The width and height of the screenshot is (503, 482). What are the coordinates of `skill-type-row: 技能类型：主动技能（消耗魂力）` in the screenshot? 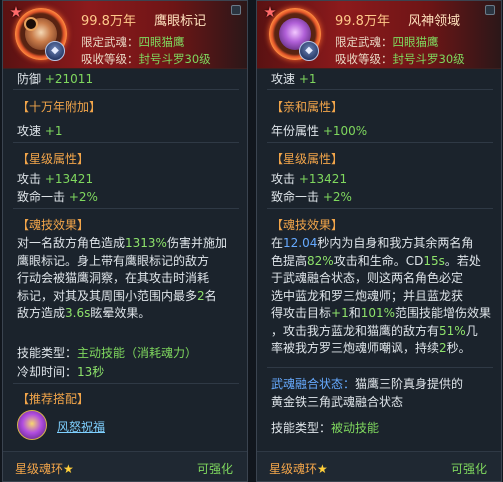 It's located at (107, 352).